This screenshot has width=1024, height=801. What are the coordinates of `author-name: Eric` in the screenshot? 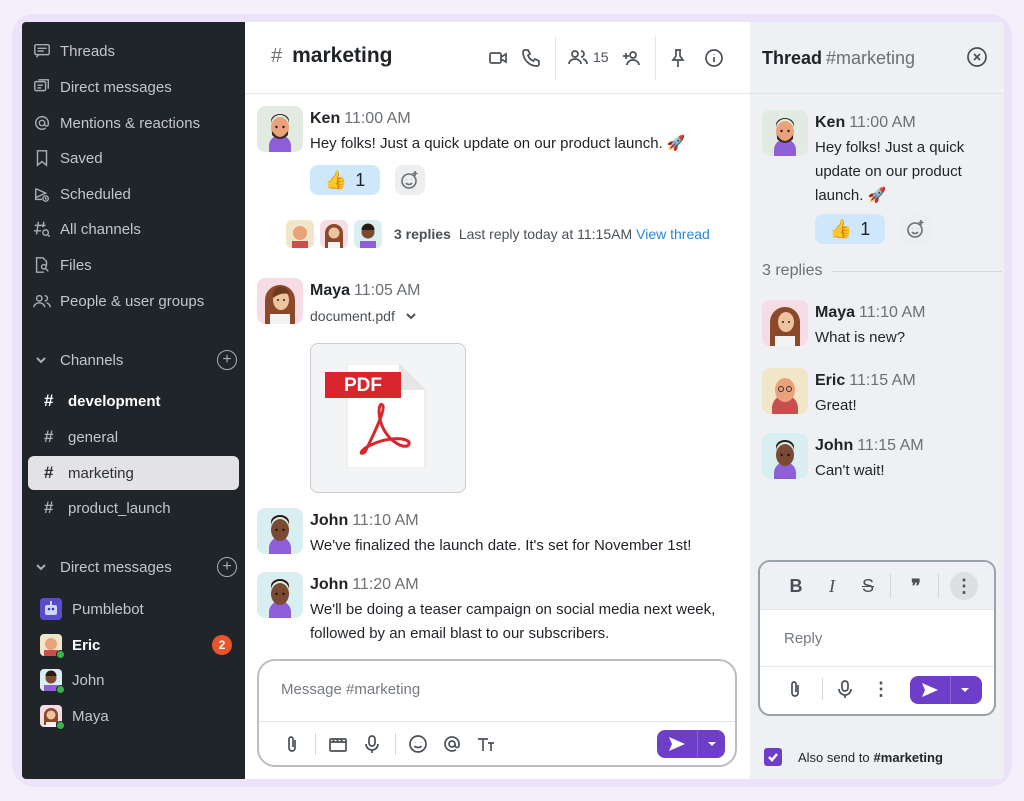 It's located at (830, 380).